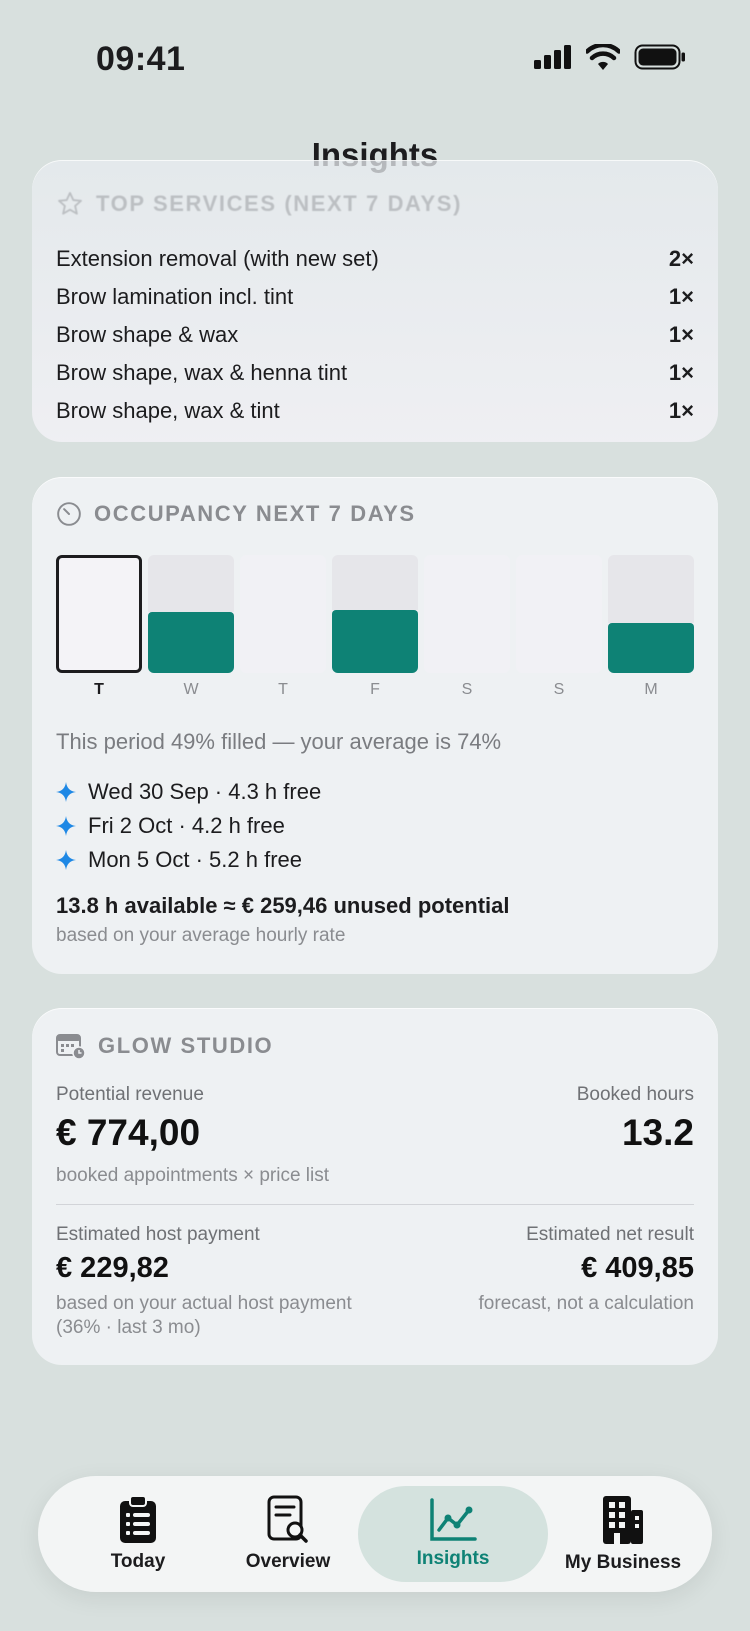 The image size is (750, 1631). Describe the element at coordinates (375, 373) in the screenshot. I see `service-row: Brow shape, wax & henna tint 1×` at that location.